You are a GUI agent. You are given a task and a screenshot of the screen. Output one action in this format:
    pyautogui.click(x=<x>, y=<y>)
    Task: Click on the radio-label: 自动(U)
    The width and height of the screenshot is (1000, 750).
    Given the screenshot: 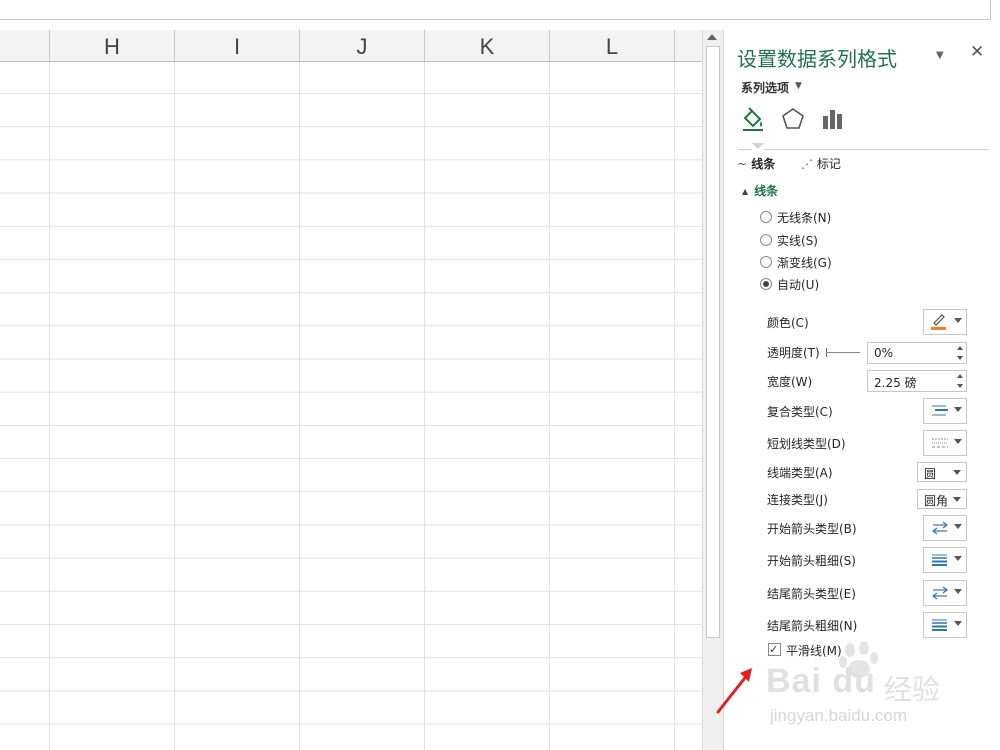 What is the action you would take?
    pyautogui.click(x=798, y=285)
    